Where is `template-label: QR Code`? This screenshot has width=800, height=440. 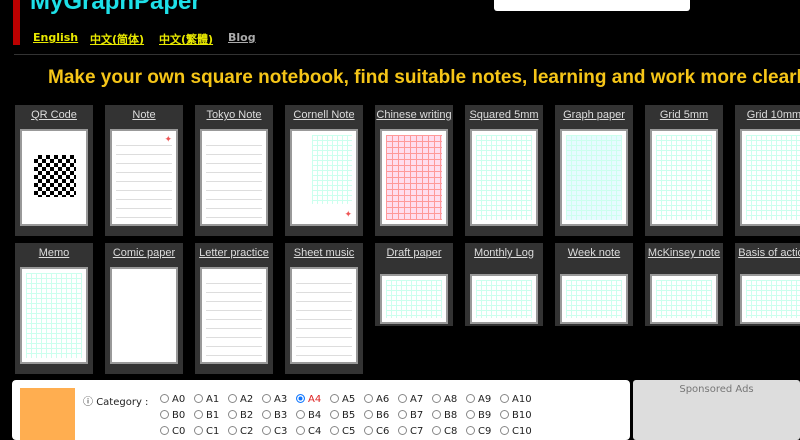 template-label: QR Code is located at coordinates (54, 116).